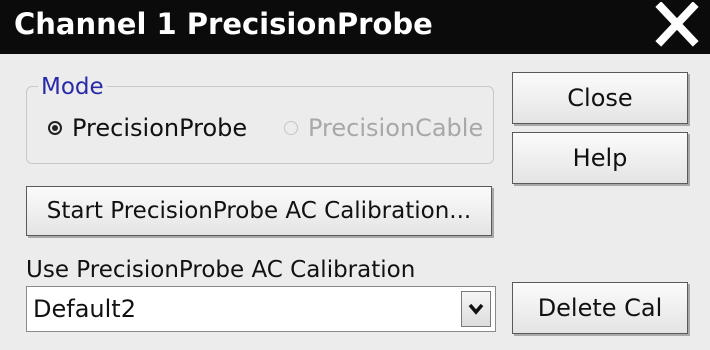 Image resolution: width=710 pixels, height=350 pixels. What do you see at coordinates (84, 309) in the screenshot?
I see `calibration-select-value: Default2` at bounding box center [84, 309].